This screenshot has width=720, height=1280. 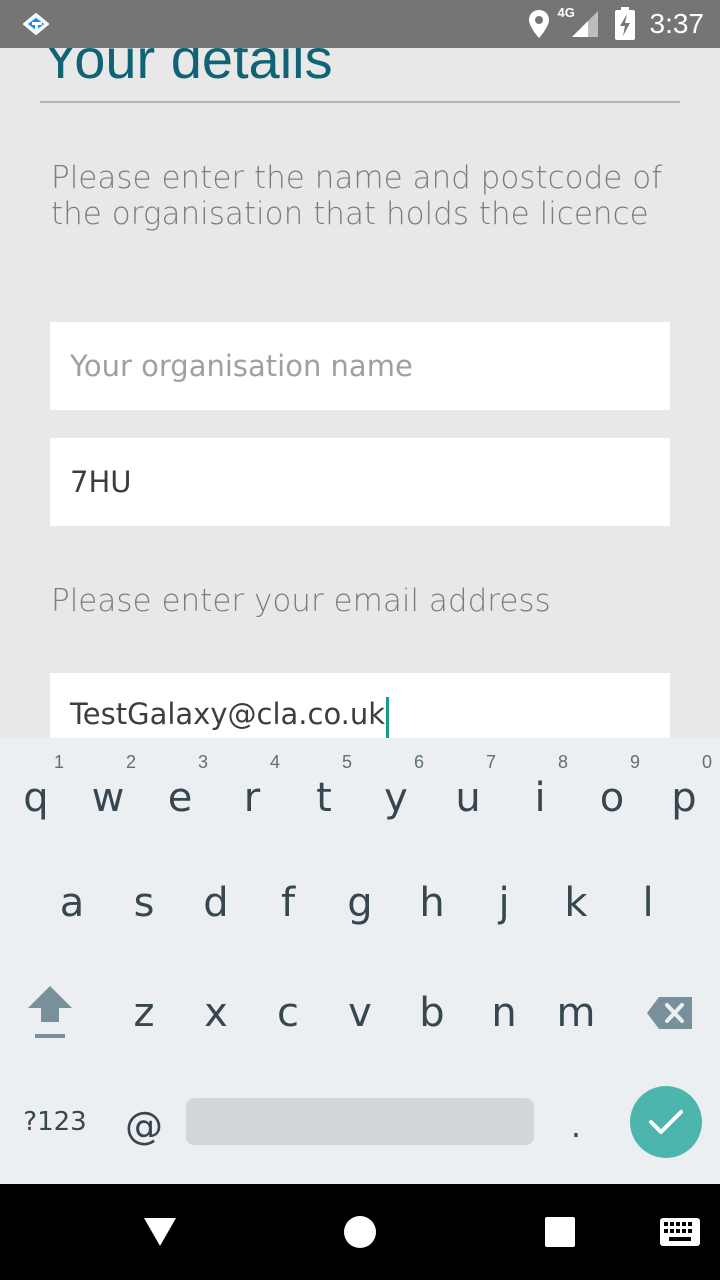 What do you see at coordinates (504, 903) in the screenshot?
I see `key-j: j` at bounding box center [504, 903].